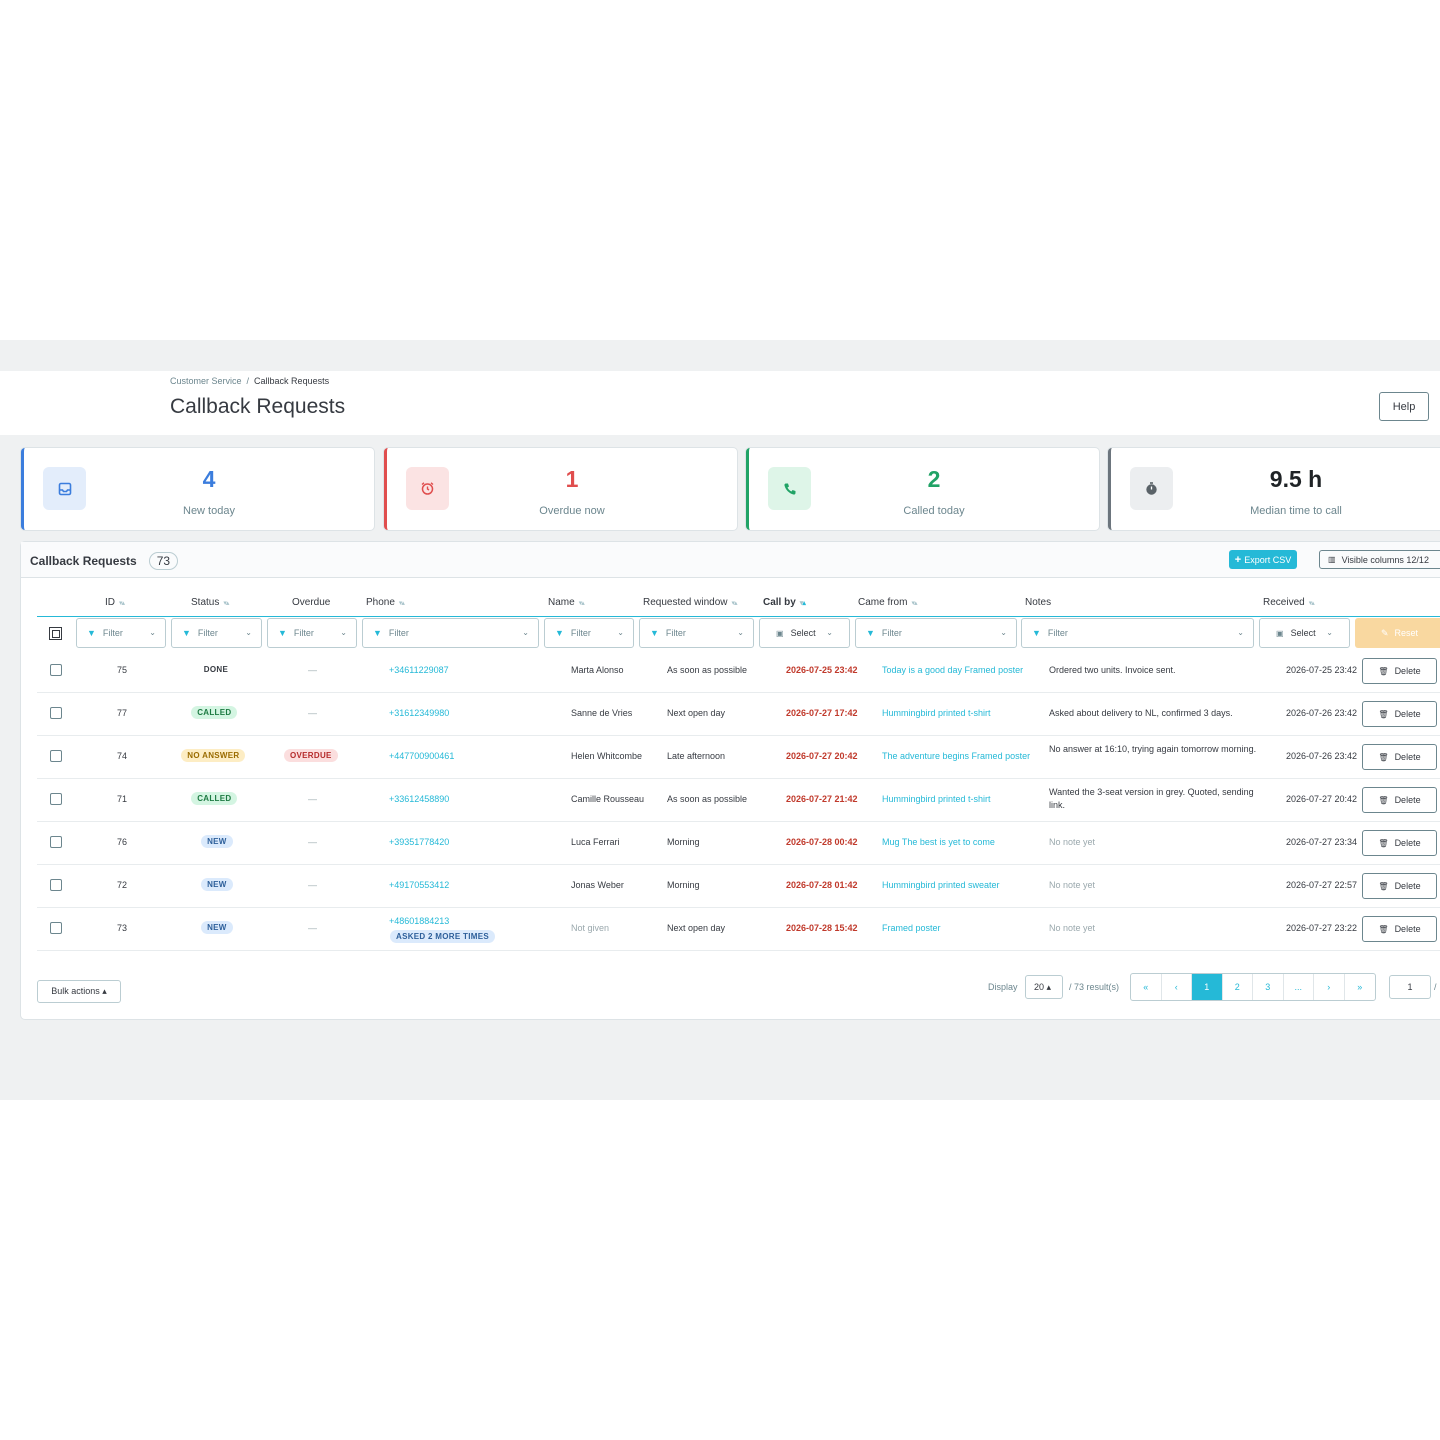  What do you see at coordinates (312, 633) in the screenshot?
I see `filter-overdue: ▼ Filter ⌄` at bounding box center [312, 633].